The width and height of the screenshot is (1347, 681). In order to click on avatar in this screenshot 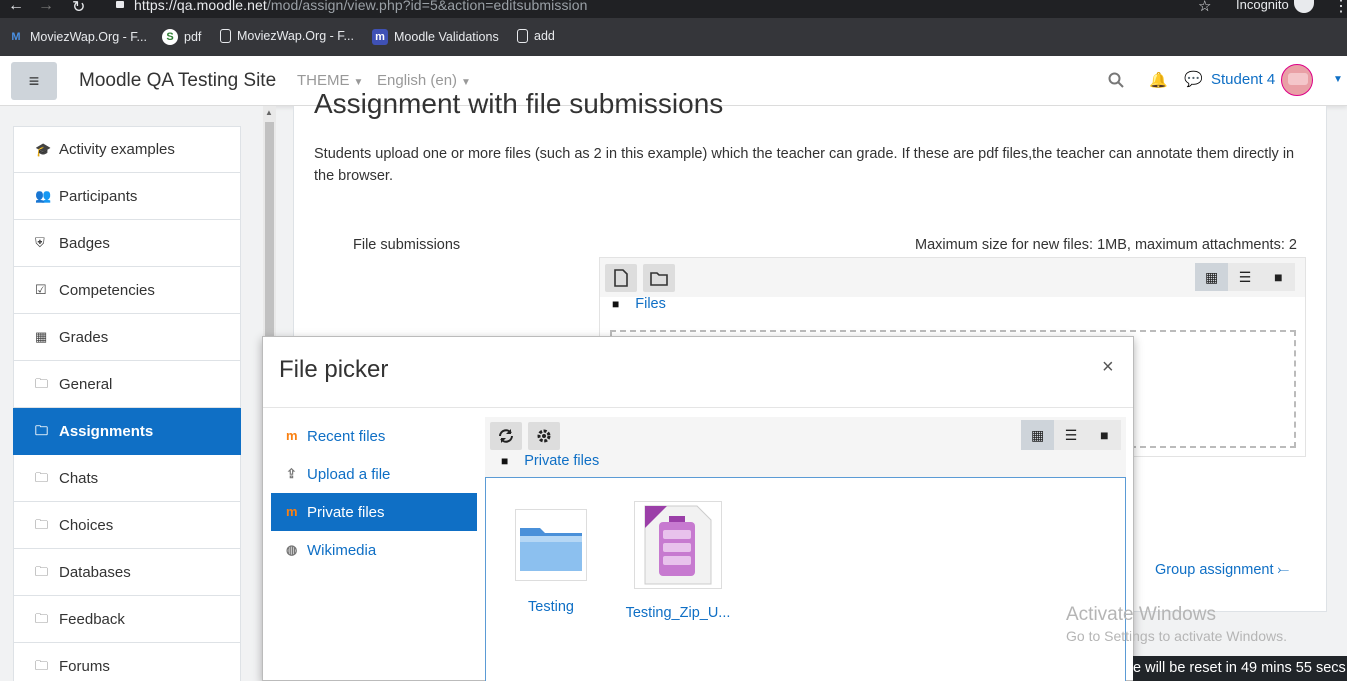, I will do `click(1297, 80)`.